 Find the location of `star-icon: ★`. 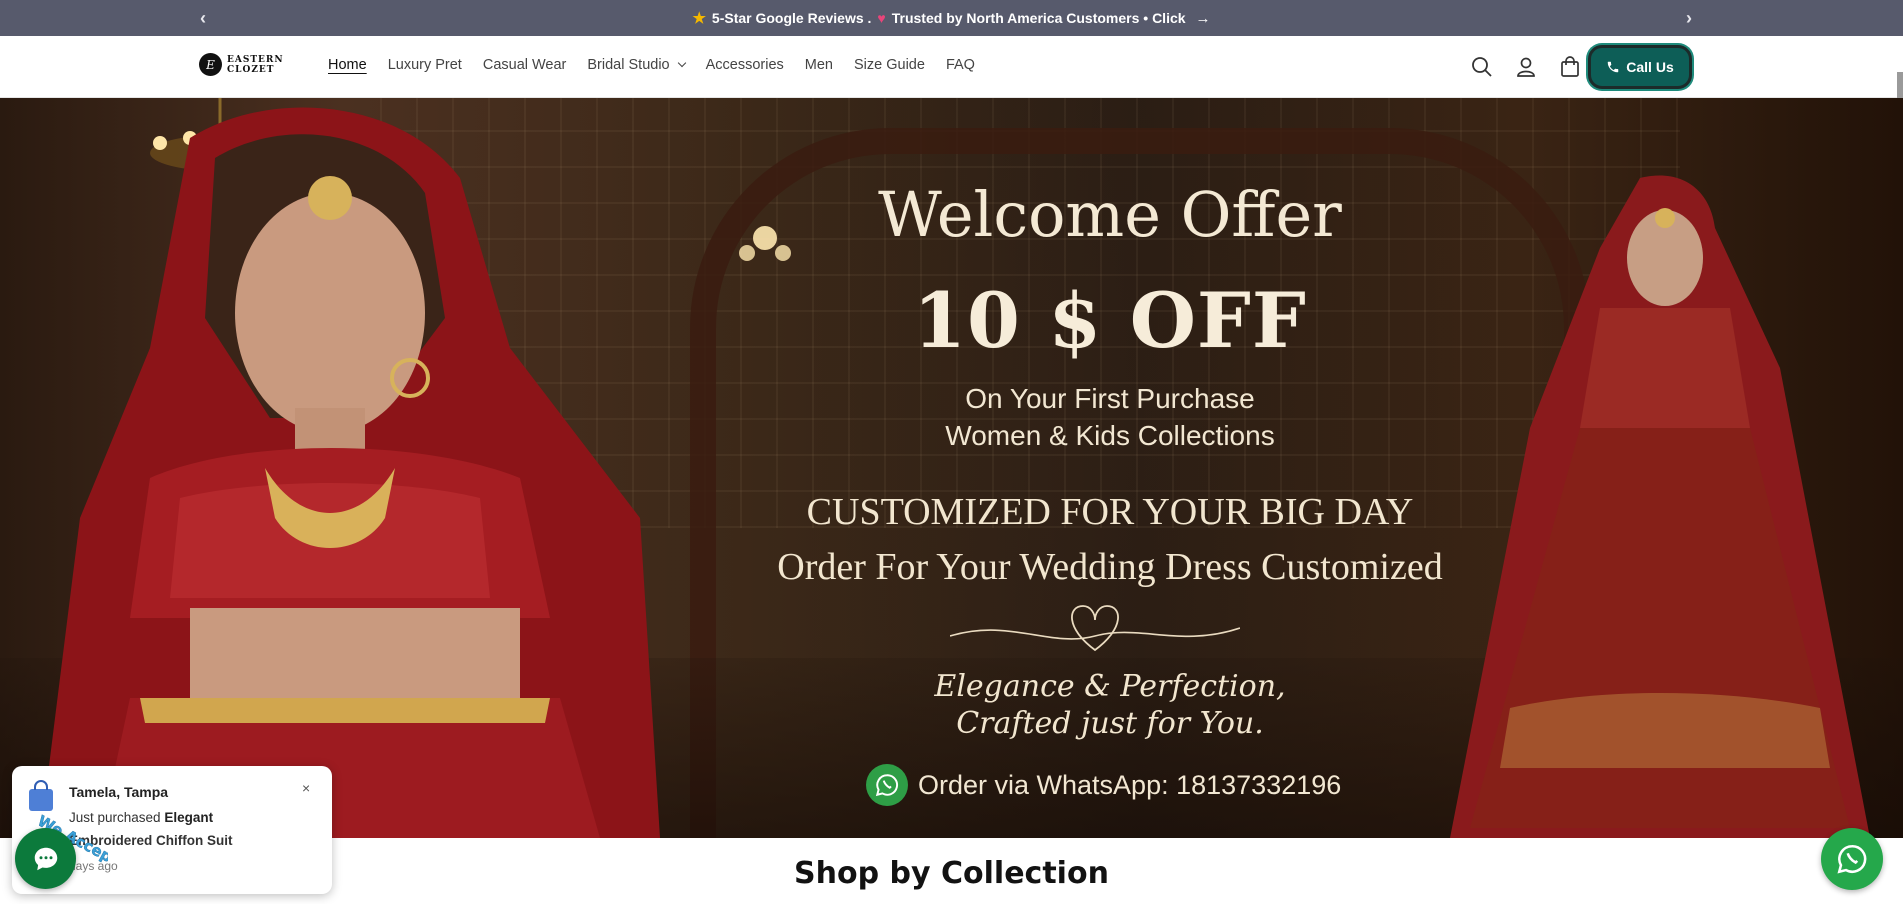

star-icon: ★ is located at coordinates (699, 18).